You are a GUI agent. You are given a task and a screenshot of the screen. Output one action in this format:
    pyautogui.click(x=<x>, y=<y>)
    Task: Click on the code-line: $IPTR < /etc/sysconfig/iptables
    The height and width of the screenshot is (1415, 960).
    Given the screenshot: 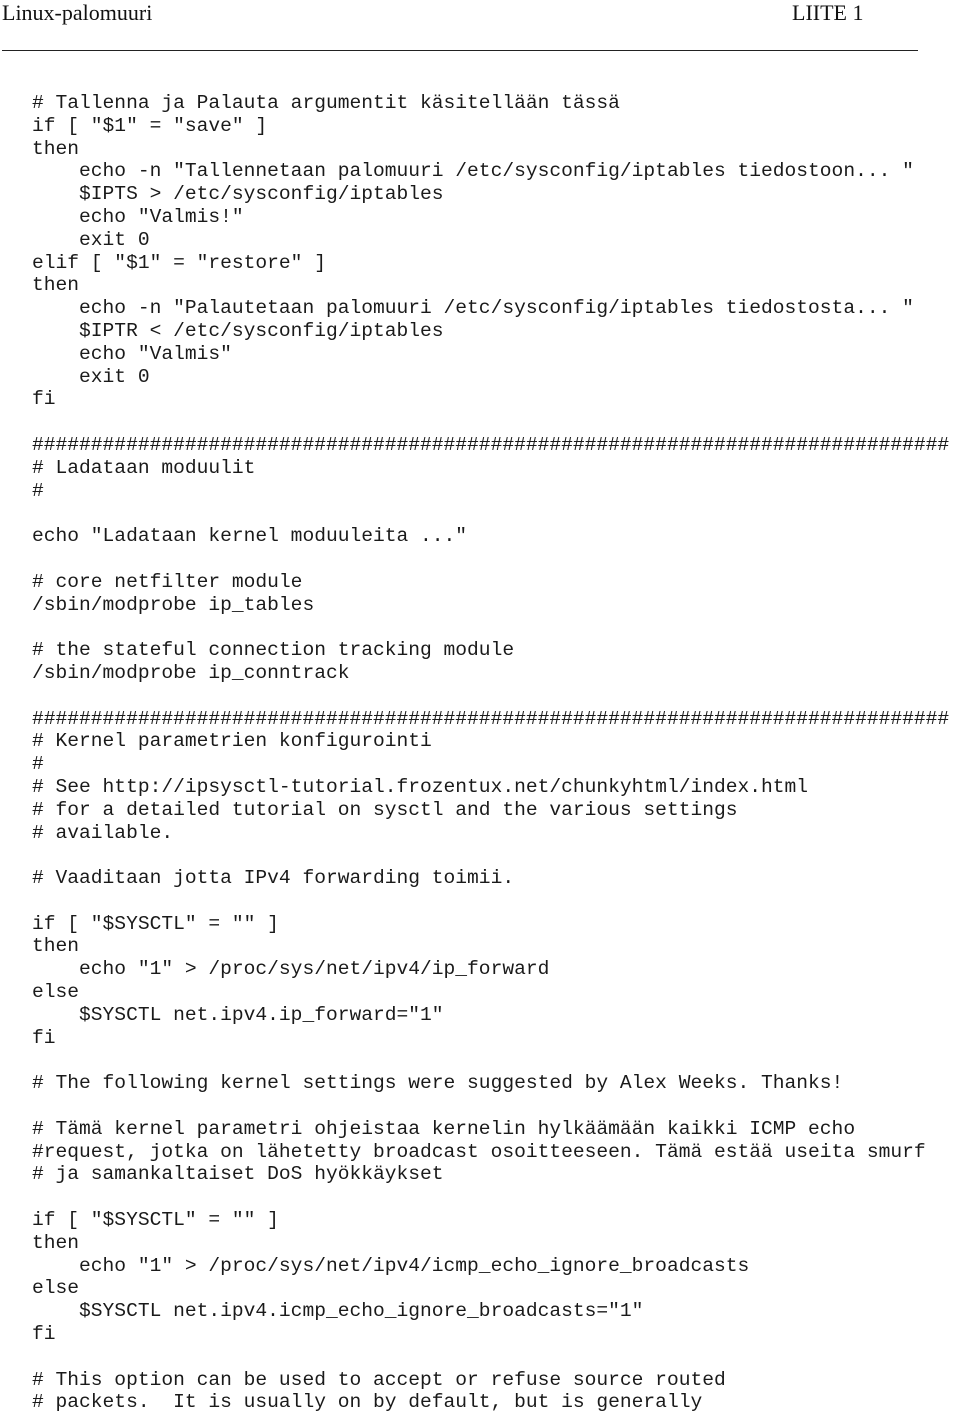 What is the action you would take?
    pyautogui.click(x=238, y=330)
    